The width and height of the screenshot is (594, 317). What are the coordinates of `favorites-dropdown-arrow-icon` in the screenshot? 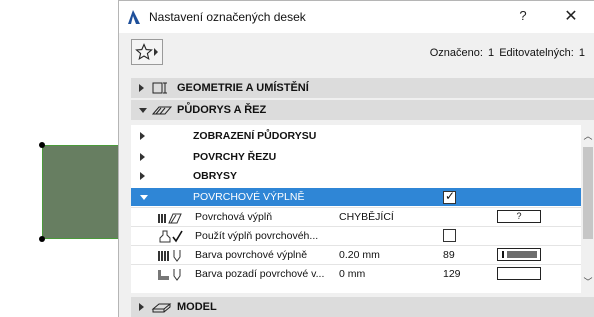 It's located at (156, 52).